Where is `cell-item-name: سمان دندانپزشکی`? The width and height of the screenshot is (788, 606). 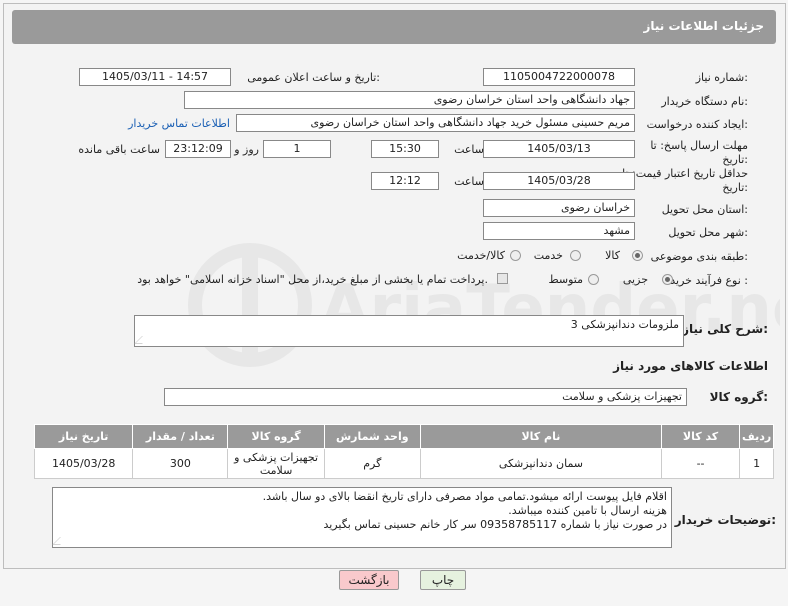 cell-item-name: سمان دندانپزشکی is located at coordinates (540, 463).